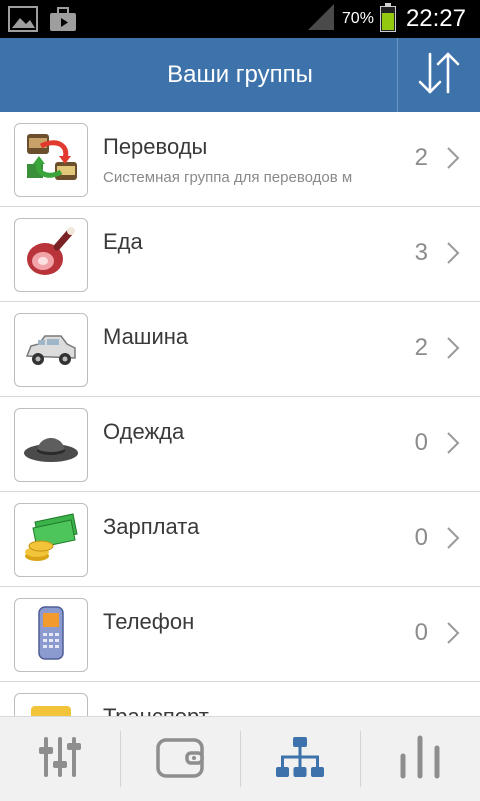  I want to click on battery-percent: 70%, so click(357, 18).